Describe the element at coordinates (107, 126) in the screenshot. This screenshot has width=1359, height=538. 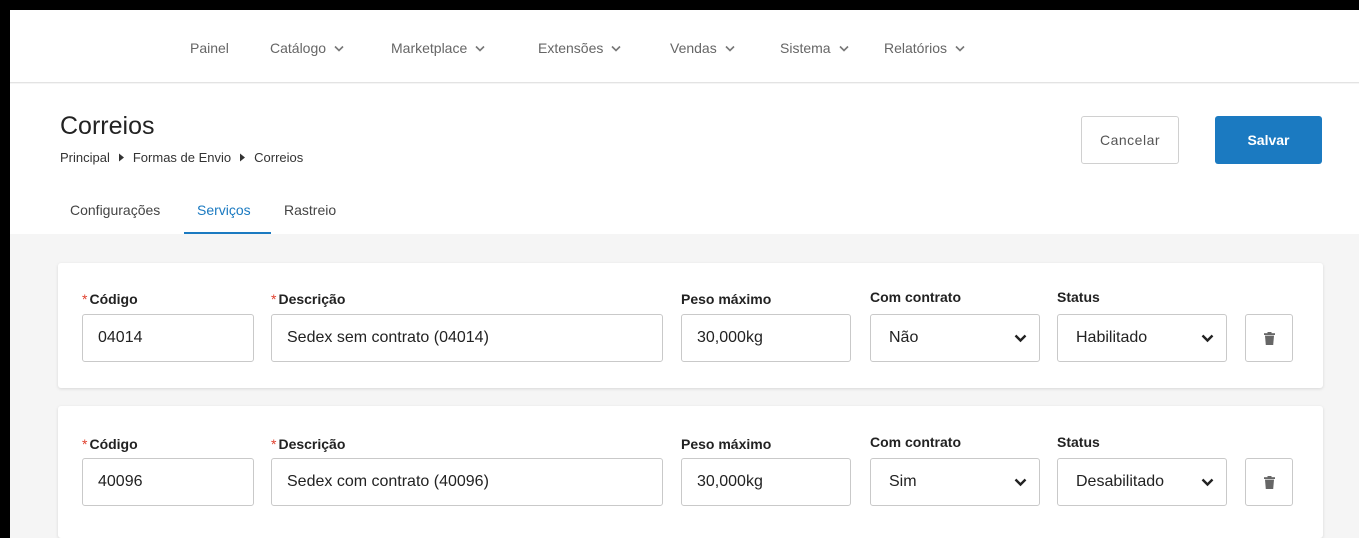
I see `page-title: Correios` at that location.